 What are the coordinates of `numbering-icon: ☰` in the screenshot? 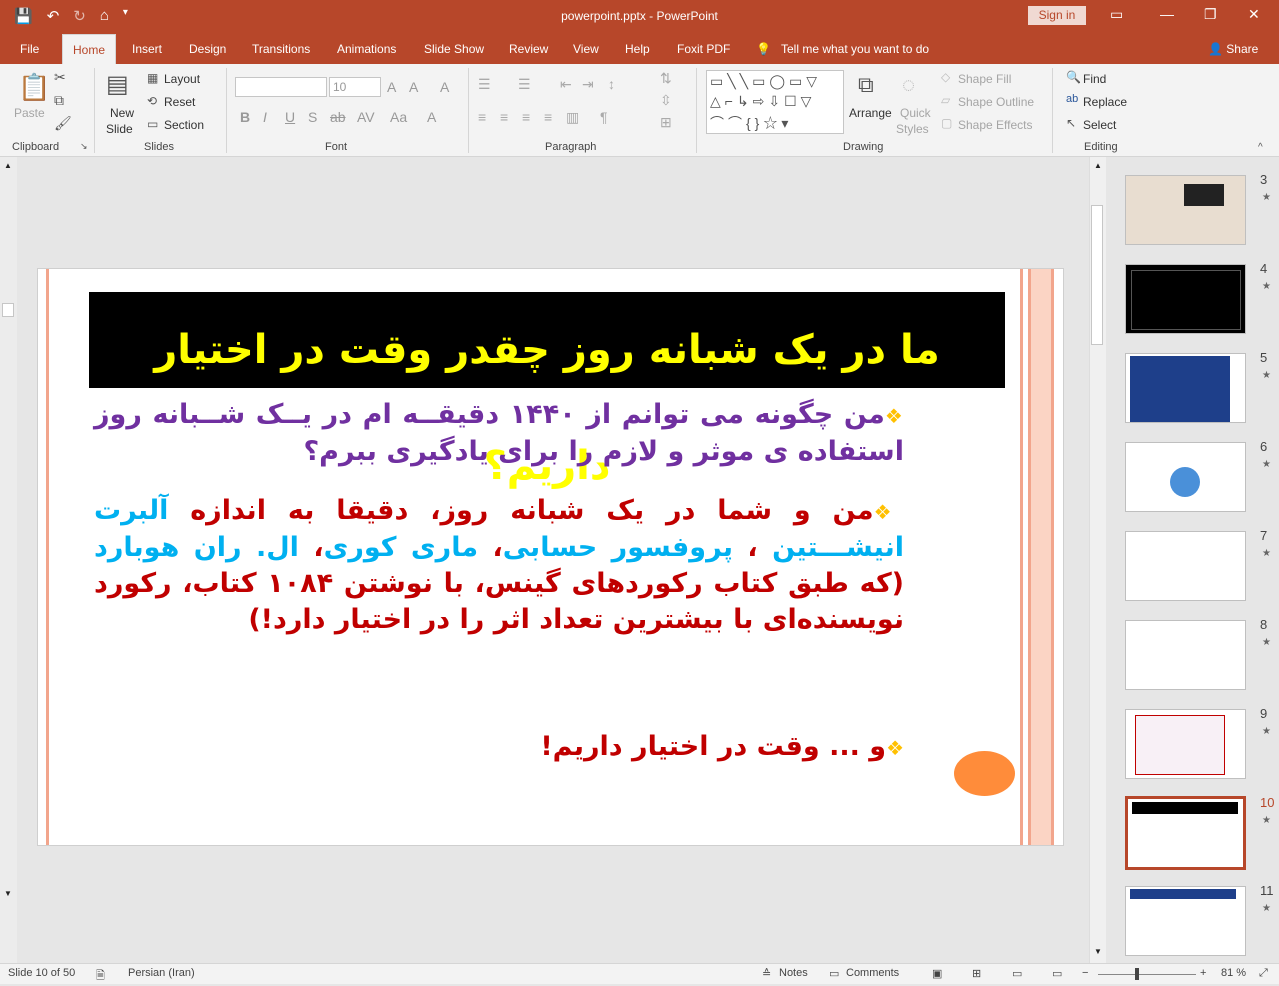 It's located at (524, 84).